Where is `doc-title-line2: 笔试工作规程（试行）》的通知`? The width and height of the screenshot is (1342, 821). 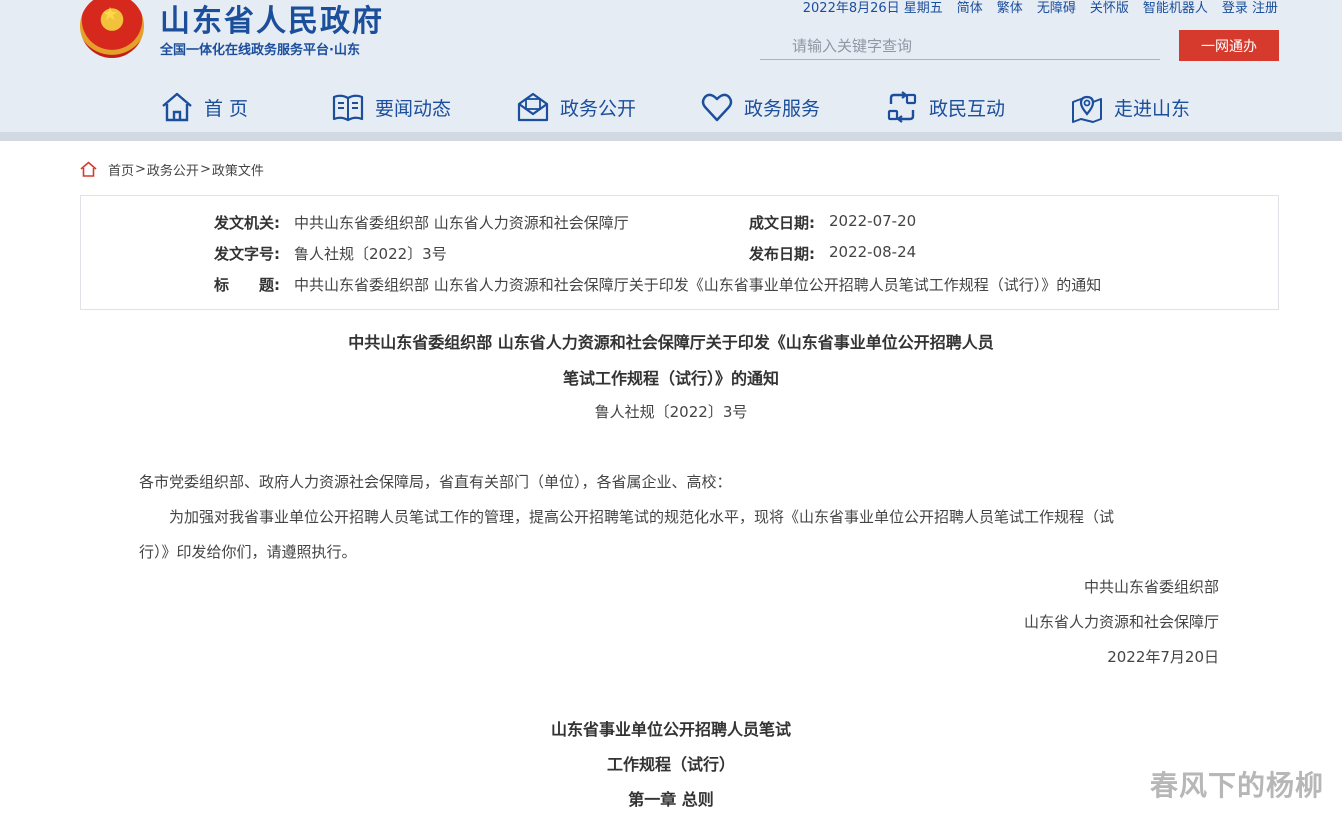
doc-title-line2: 笔试工作规程（试行）》的通知 is located at coordinates (670, 378).